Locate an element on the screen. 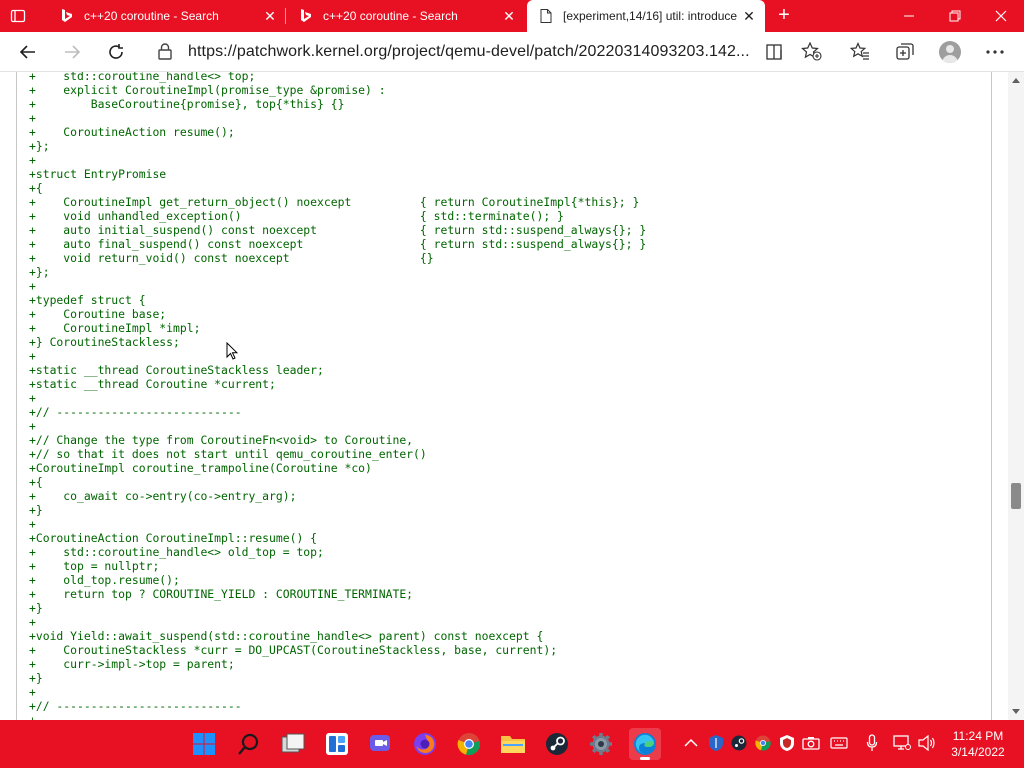  display-icon is located at coordinates (902, 743).